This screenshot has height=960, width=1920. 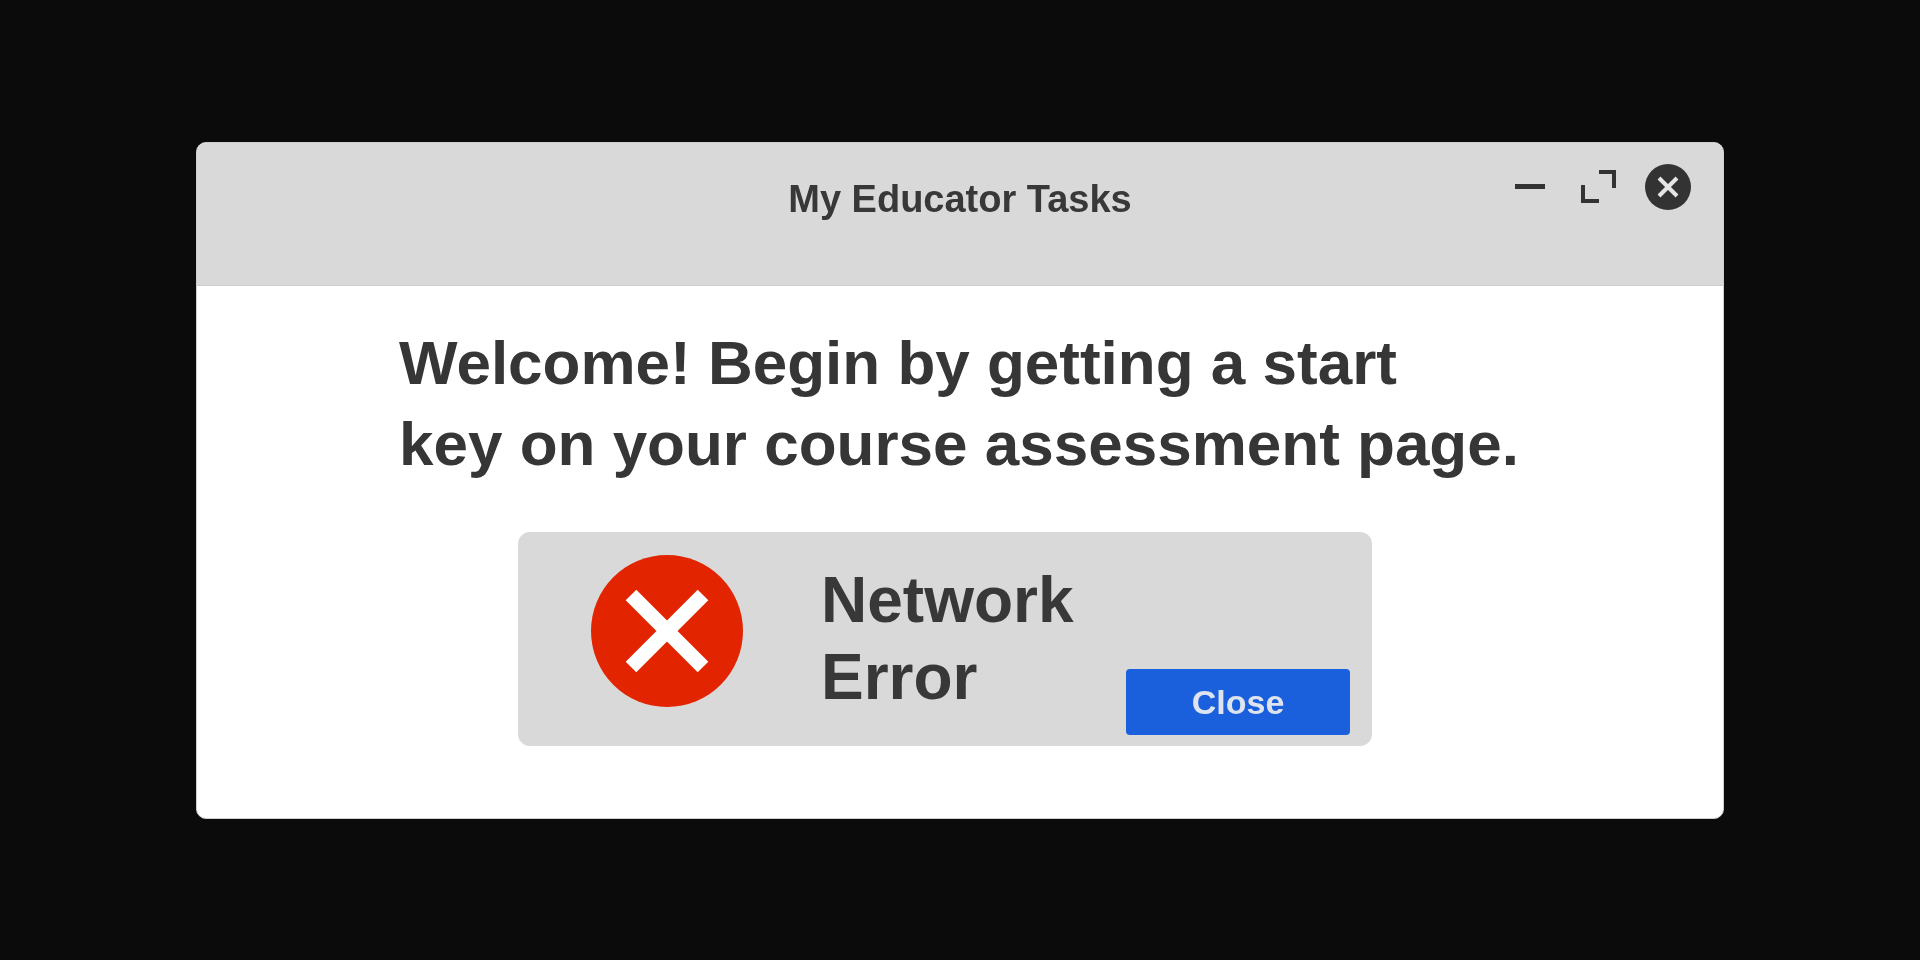 I want to click on close-icon, so click(x=1668, y=186).